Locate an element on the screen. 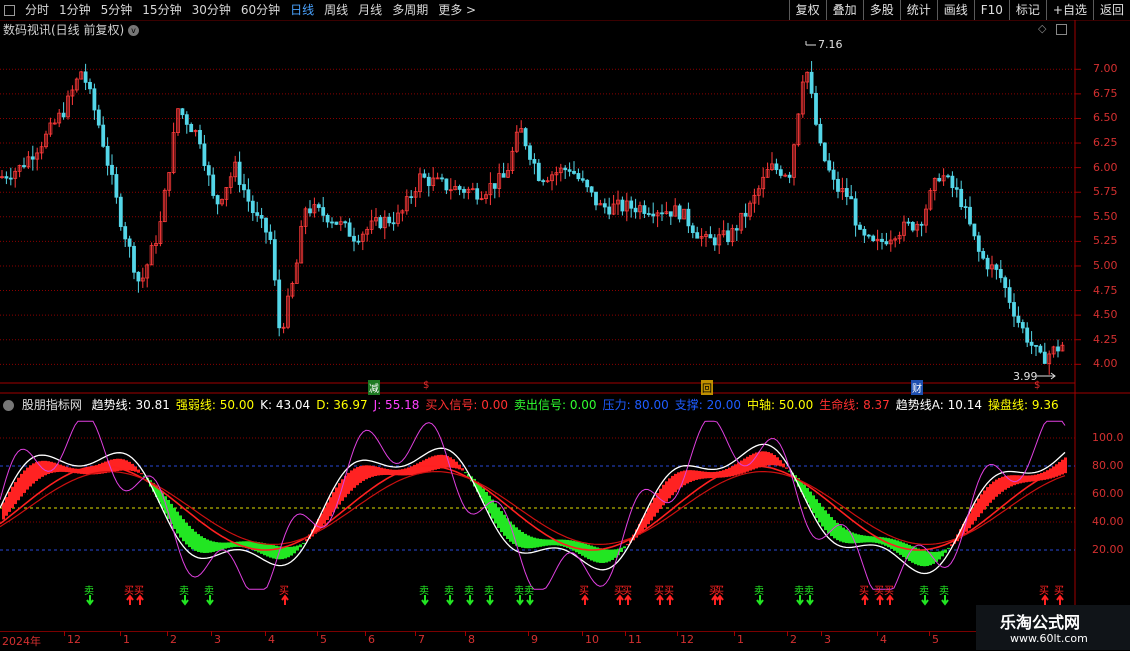  indicator-name: 股朋指标网 is located at coordinates (52, 405).